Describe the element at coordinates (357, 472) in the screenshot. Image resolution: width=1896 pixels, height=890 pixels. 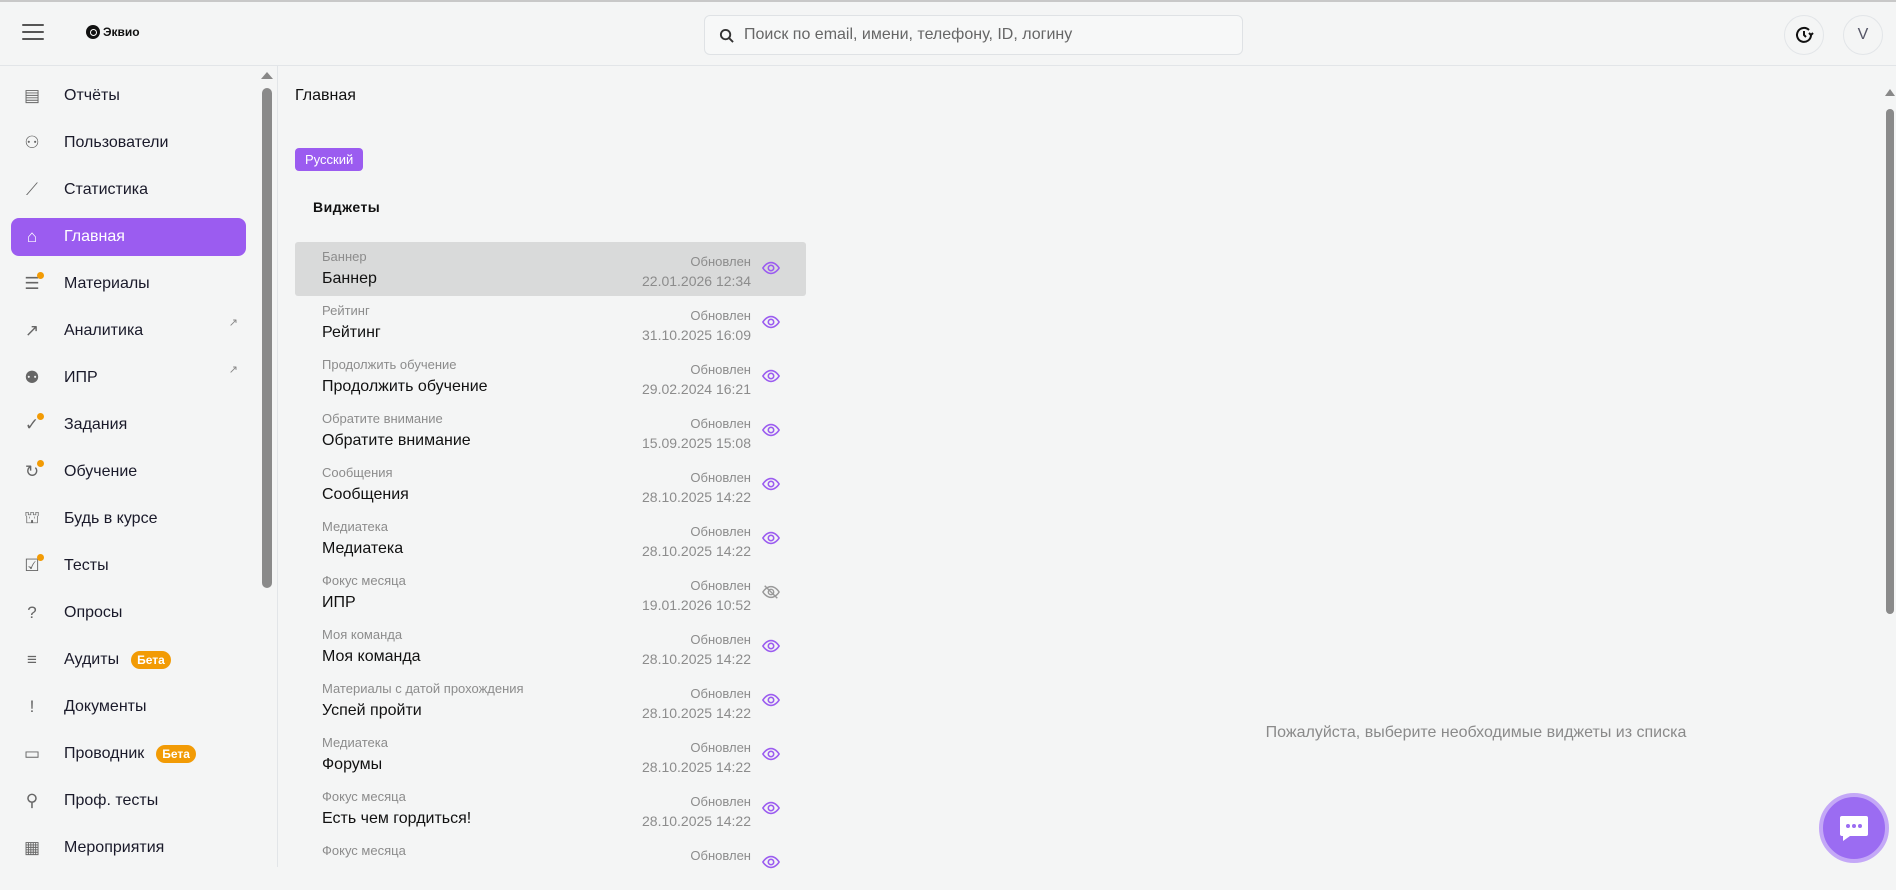
I see `widget-type: Сообщения` at that location.